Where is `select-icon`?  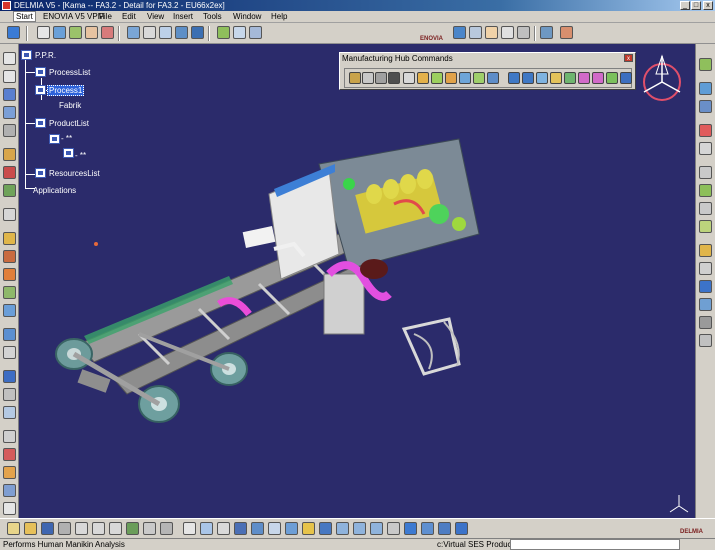
select-icon is located at coordinates (9, 58).